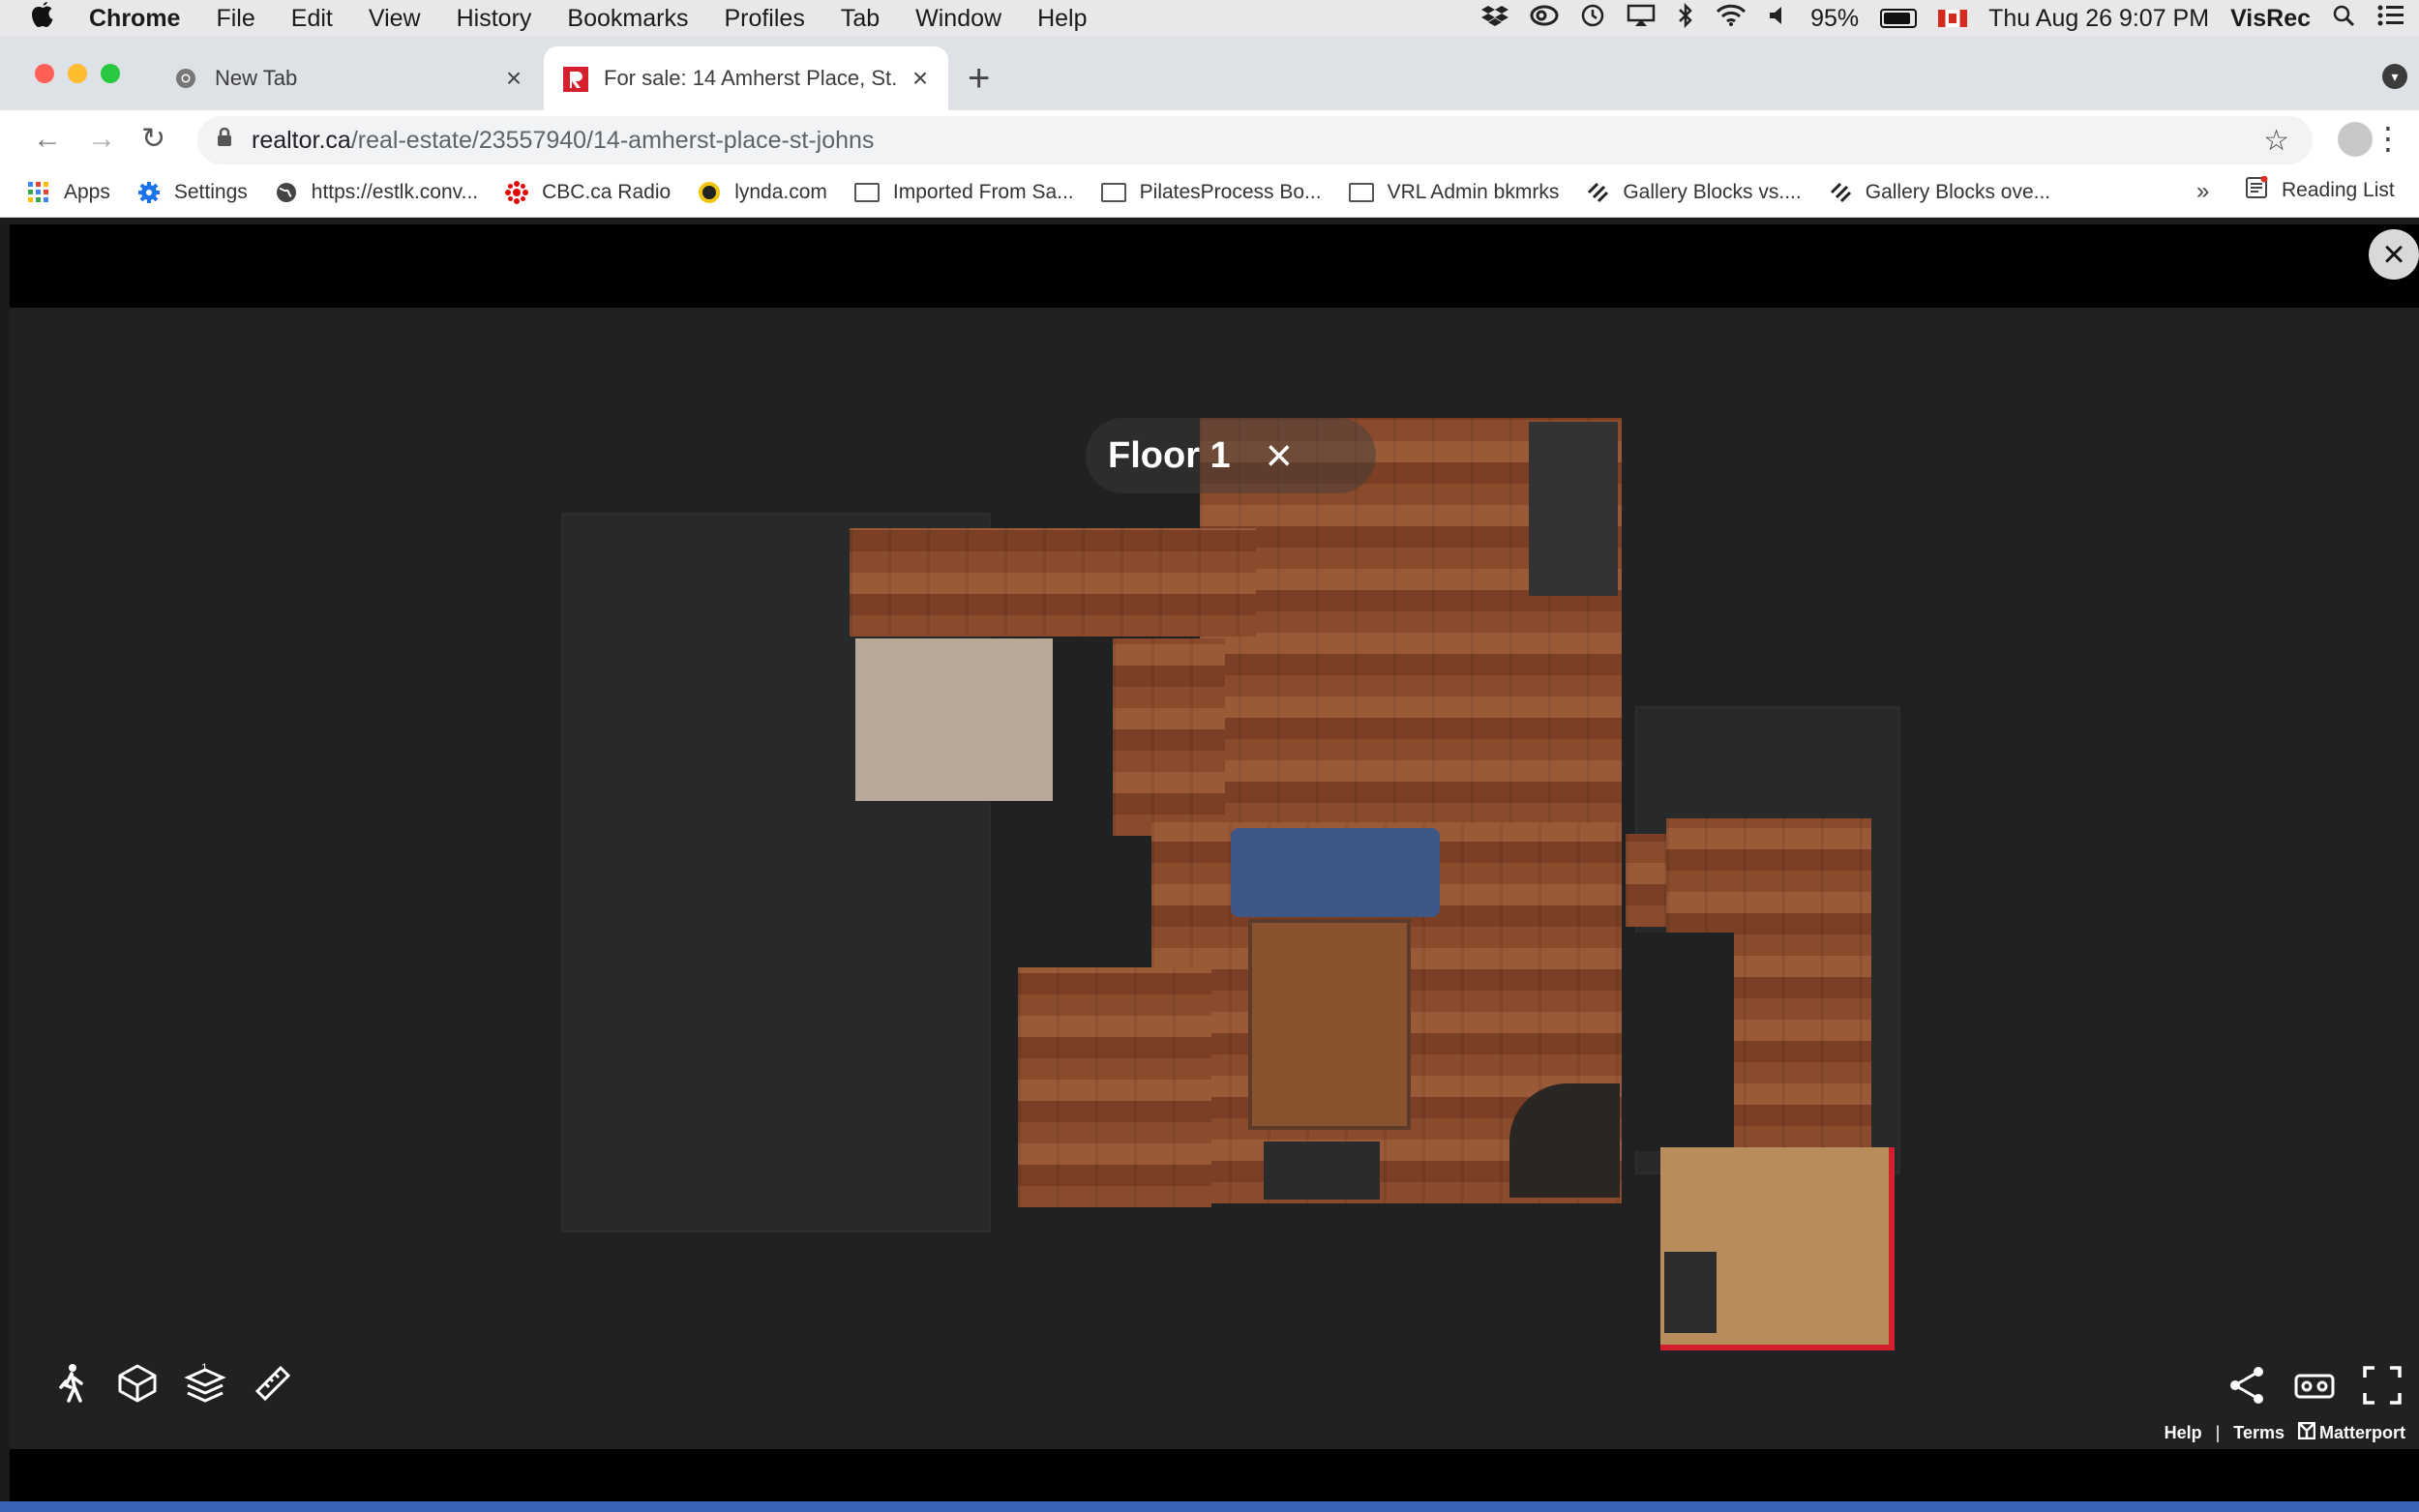  Describe the element at coordinates (2183, 1433) in the screenshot. I see `help-link: Help` at that location.